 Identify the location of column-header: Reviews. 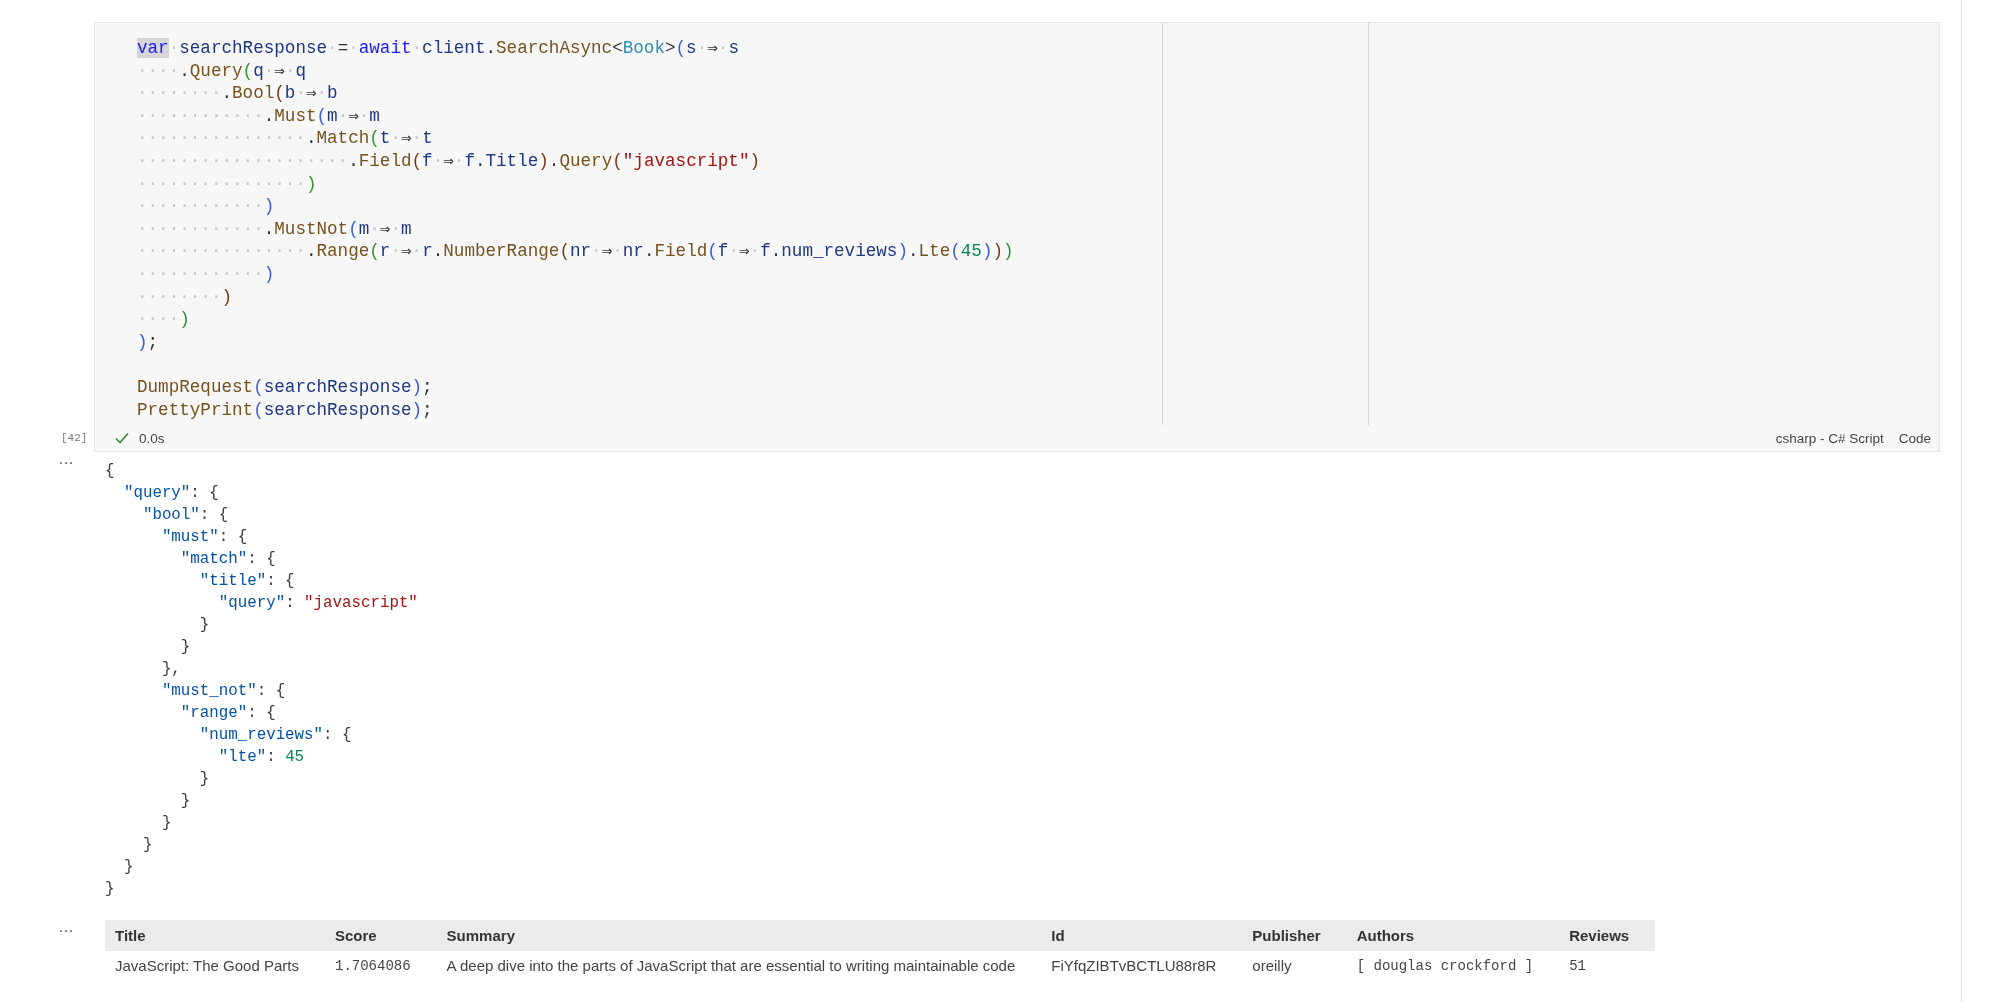
(1607, 935).